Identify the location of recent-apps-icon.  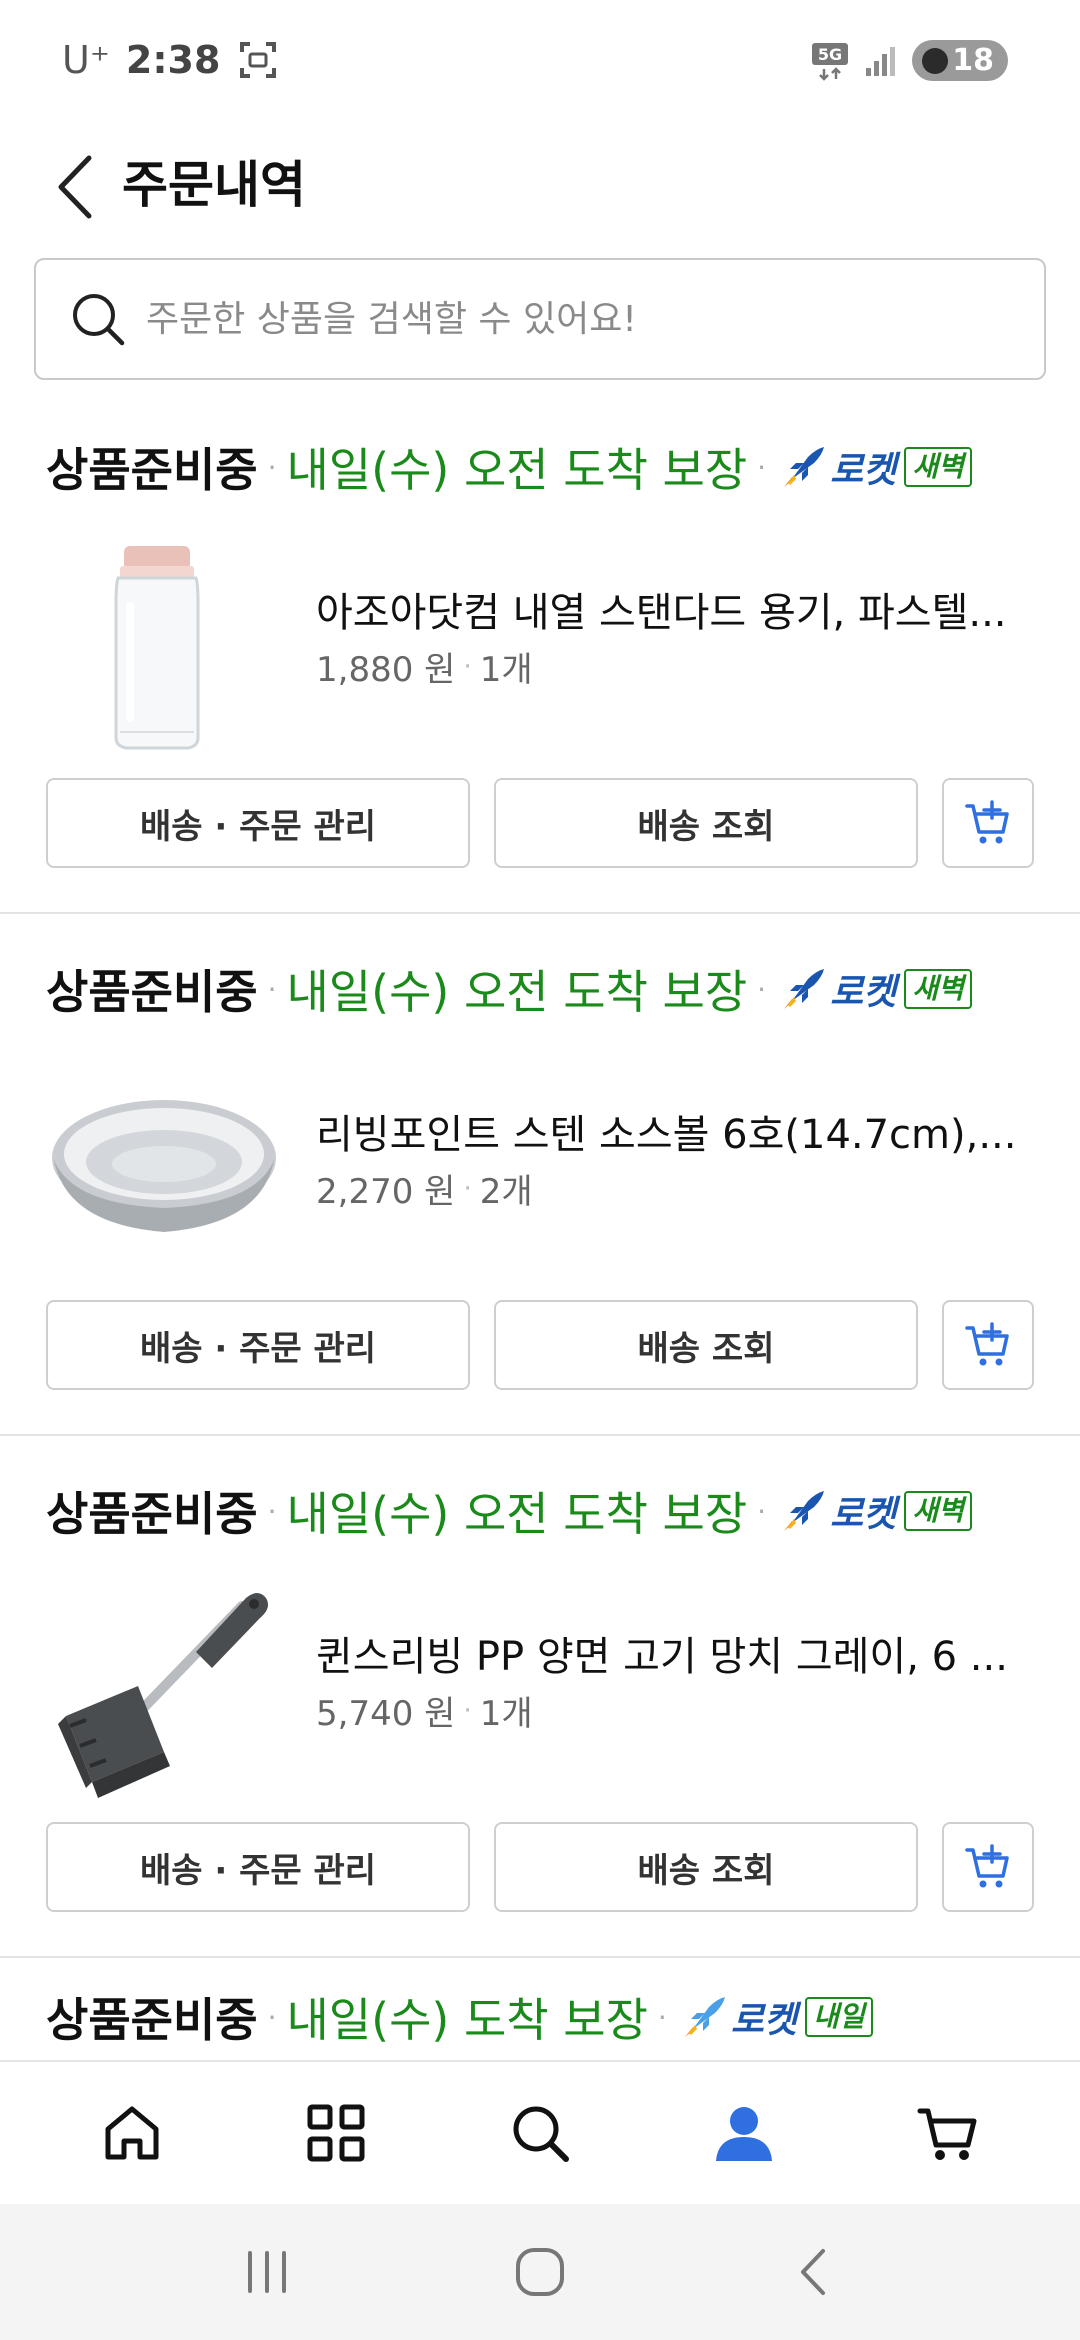
(266, 2272).